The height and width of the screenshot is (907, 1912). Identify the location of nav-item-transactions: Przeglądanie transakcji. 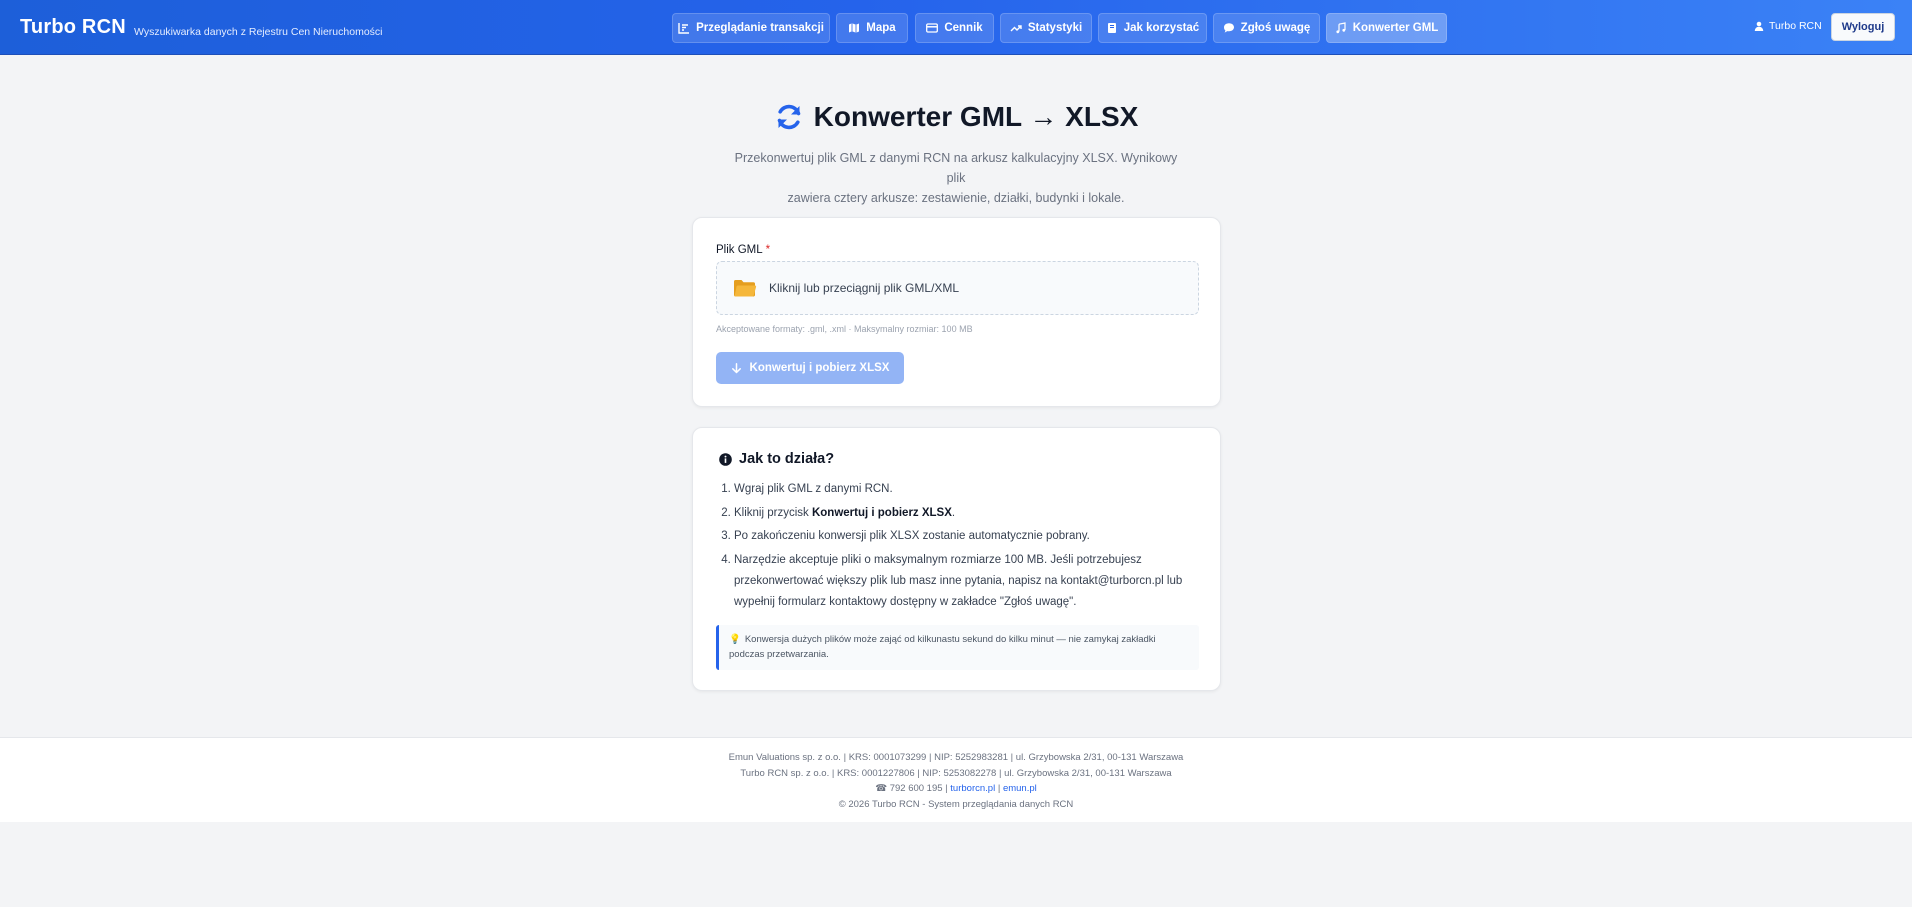
(751, 28).